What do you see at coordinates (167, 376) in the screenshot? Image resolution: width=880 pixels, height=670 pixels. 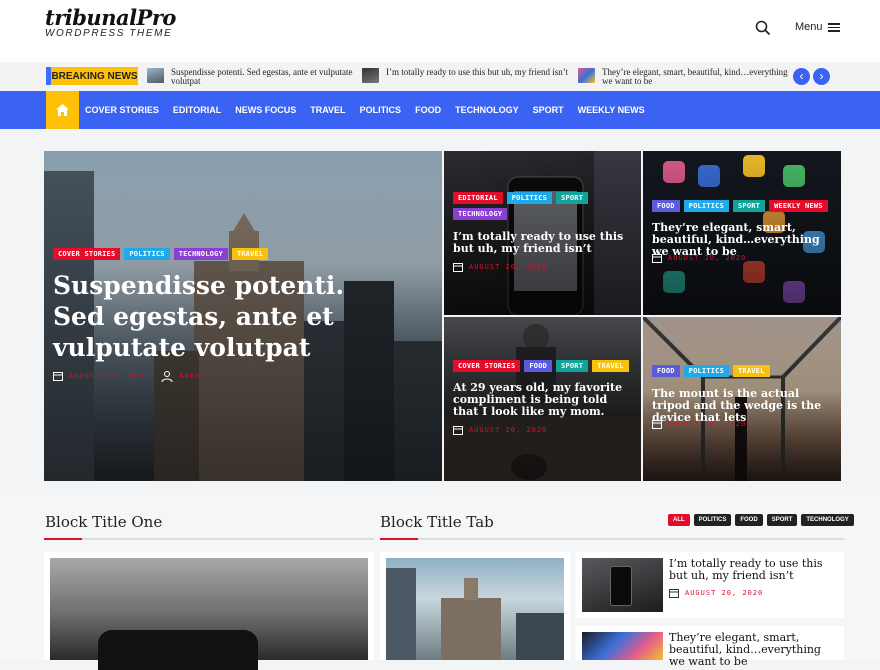 I see `user-icon` at bounding box center [167, 376].